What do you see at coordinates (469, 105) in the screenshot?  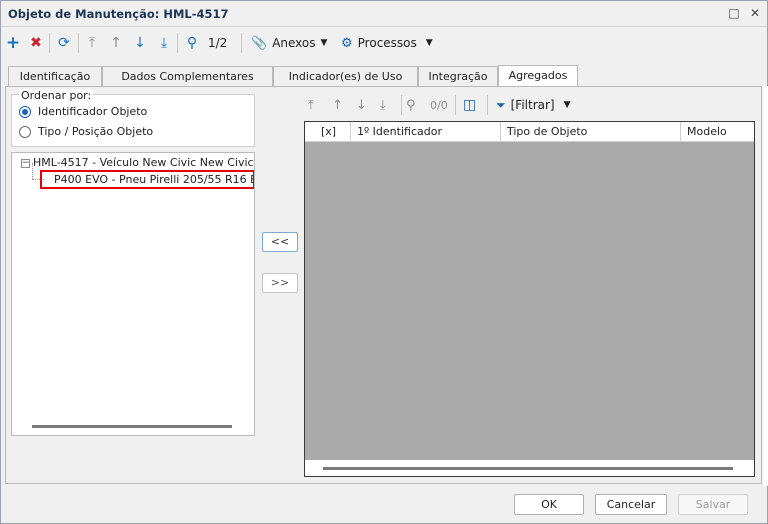 I see `columns-icon: ◫` at bounding box center [469, 105].